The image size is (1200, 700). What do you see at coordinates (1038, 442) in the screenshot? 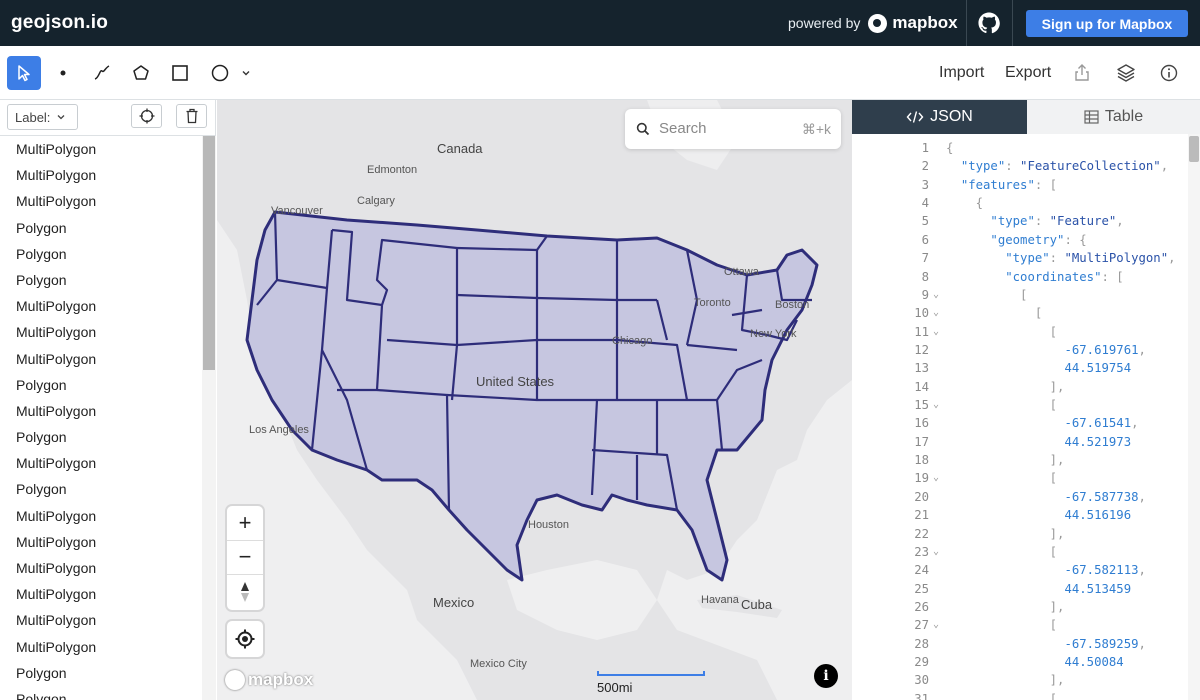
I see `code-text: 44.521973` at bounding box center [1038, 442].